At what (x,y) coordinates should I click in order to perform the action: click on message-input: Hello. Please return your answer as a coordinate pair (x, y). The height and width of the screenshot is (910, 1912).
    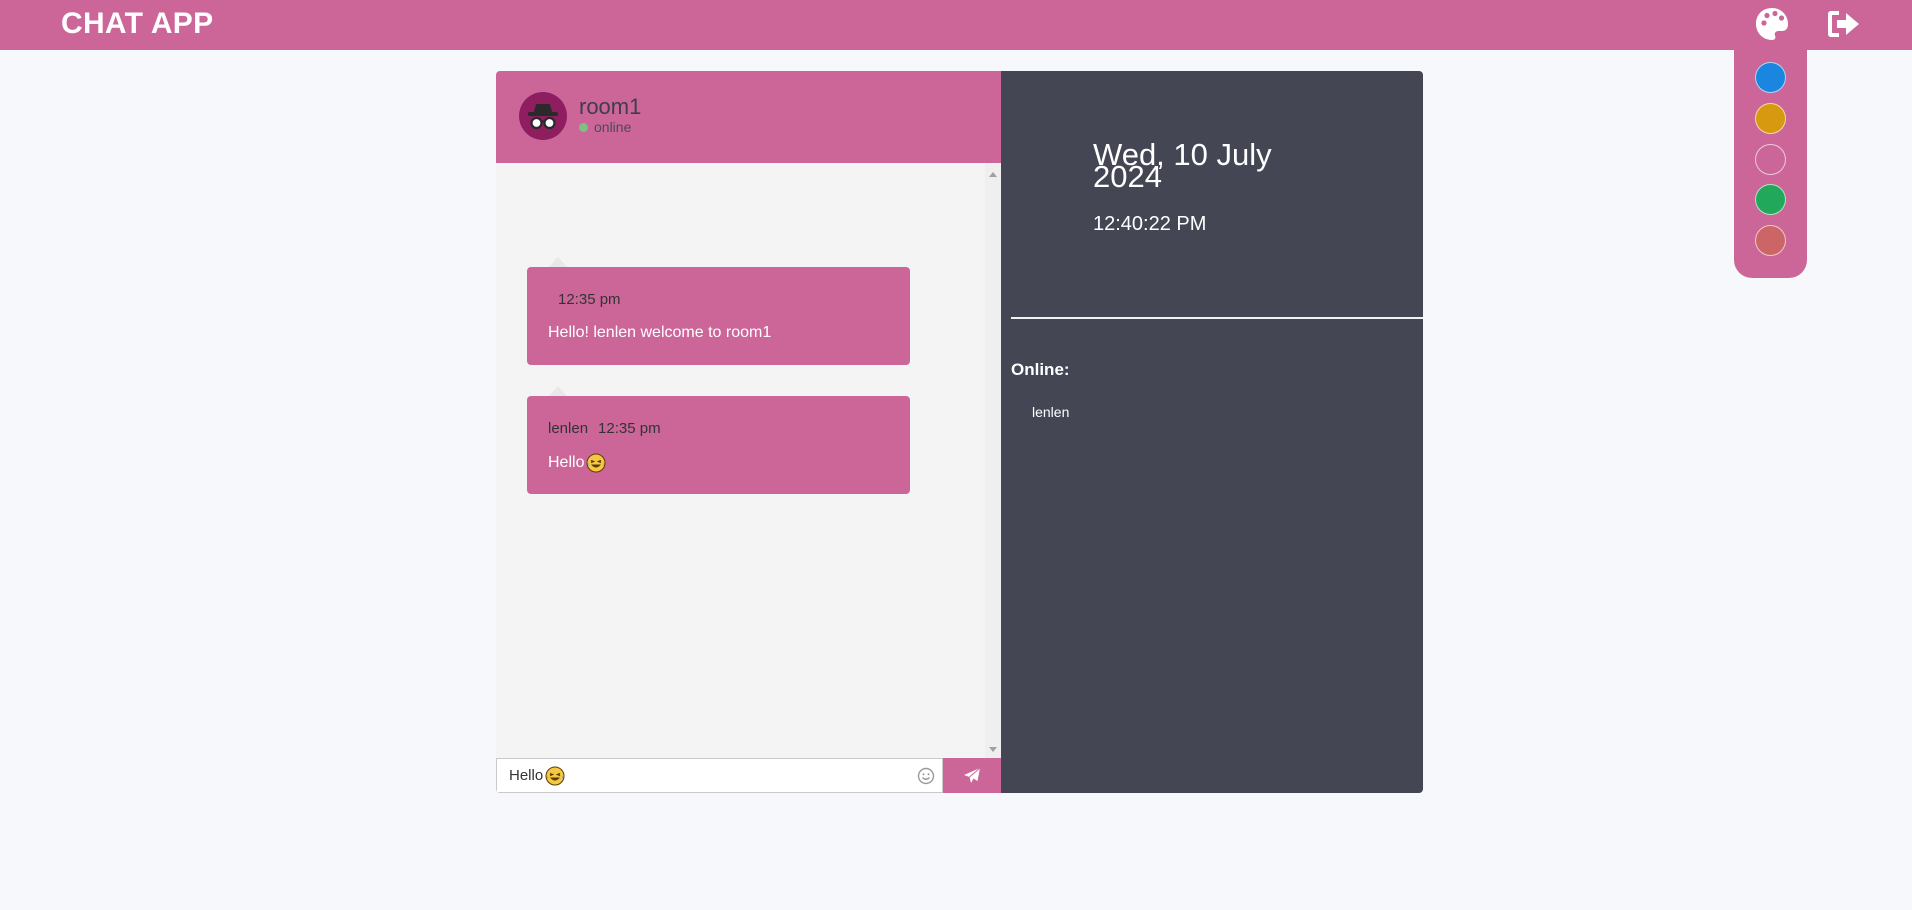
    Looking at the image, I should click on (719, 775).